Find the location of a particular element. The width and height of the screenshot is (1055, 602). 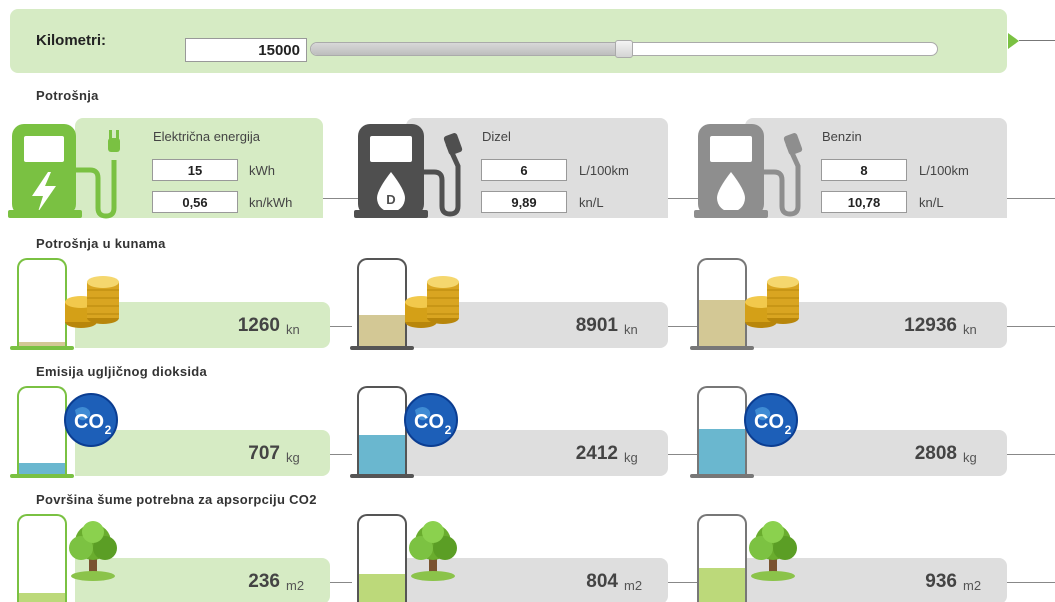

result-tube-co2-electric is located at coordinates (42, 430).